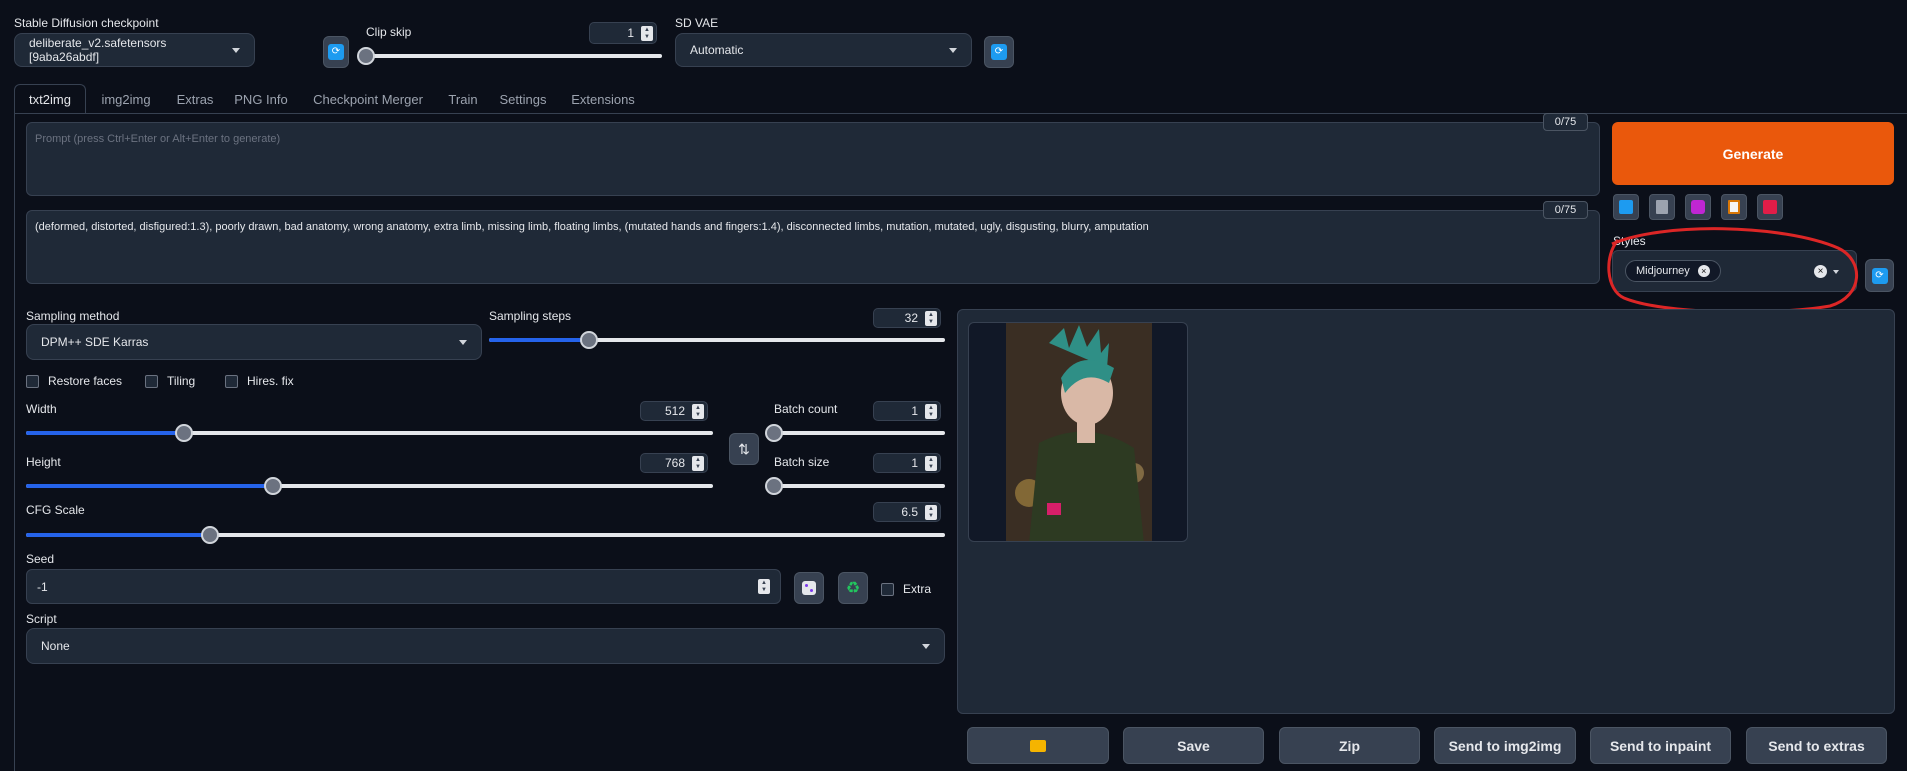  What do you see at coordinates (1733, 270) in the screenshot?
I see `annotation-circle` at bounding box center [1733, 270].